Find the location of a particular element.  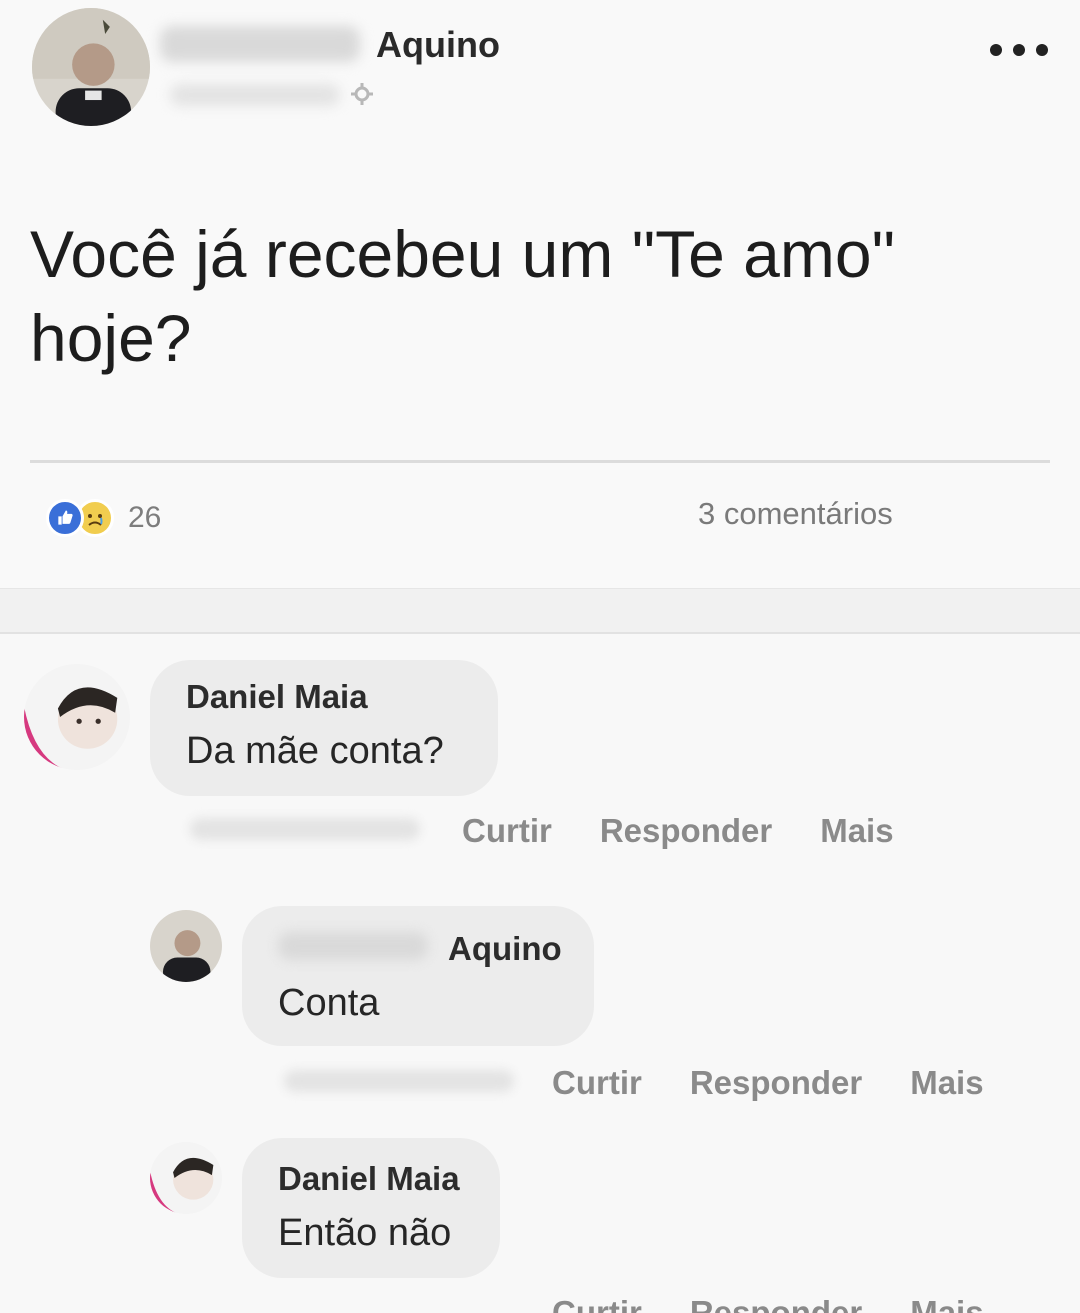

post-author-avatar is located at coordinates (91, 67).